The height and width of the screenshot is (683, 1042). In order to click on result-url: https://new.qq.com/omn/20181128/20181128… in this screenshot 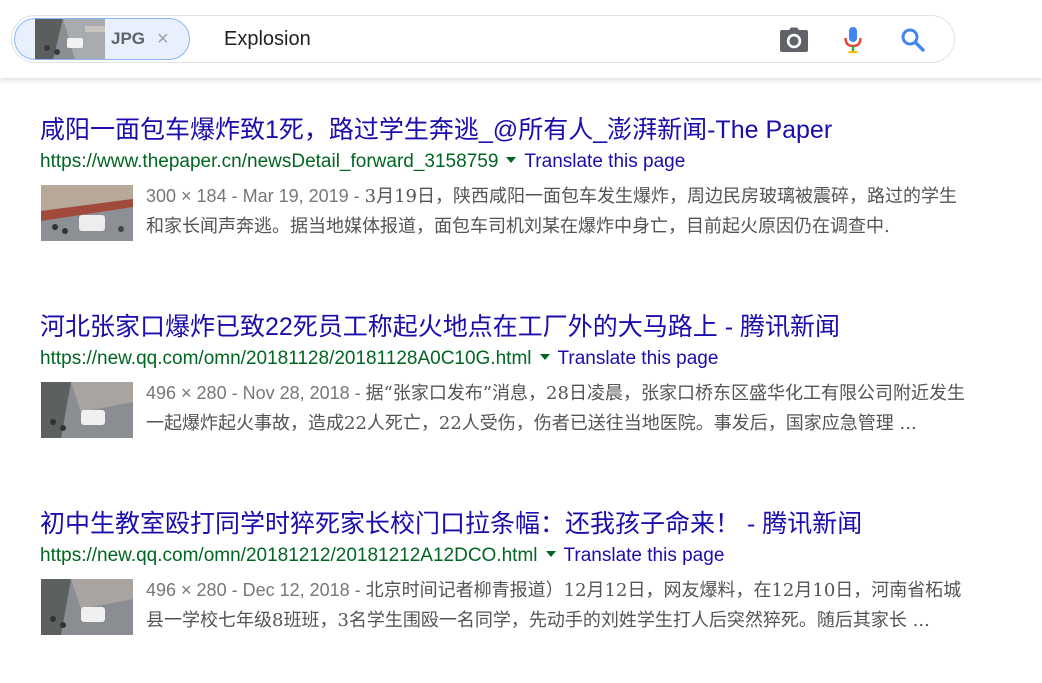, I will do `click(286, 358)`.